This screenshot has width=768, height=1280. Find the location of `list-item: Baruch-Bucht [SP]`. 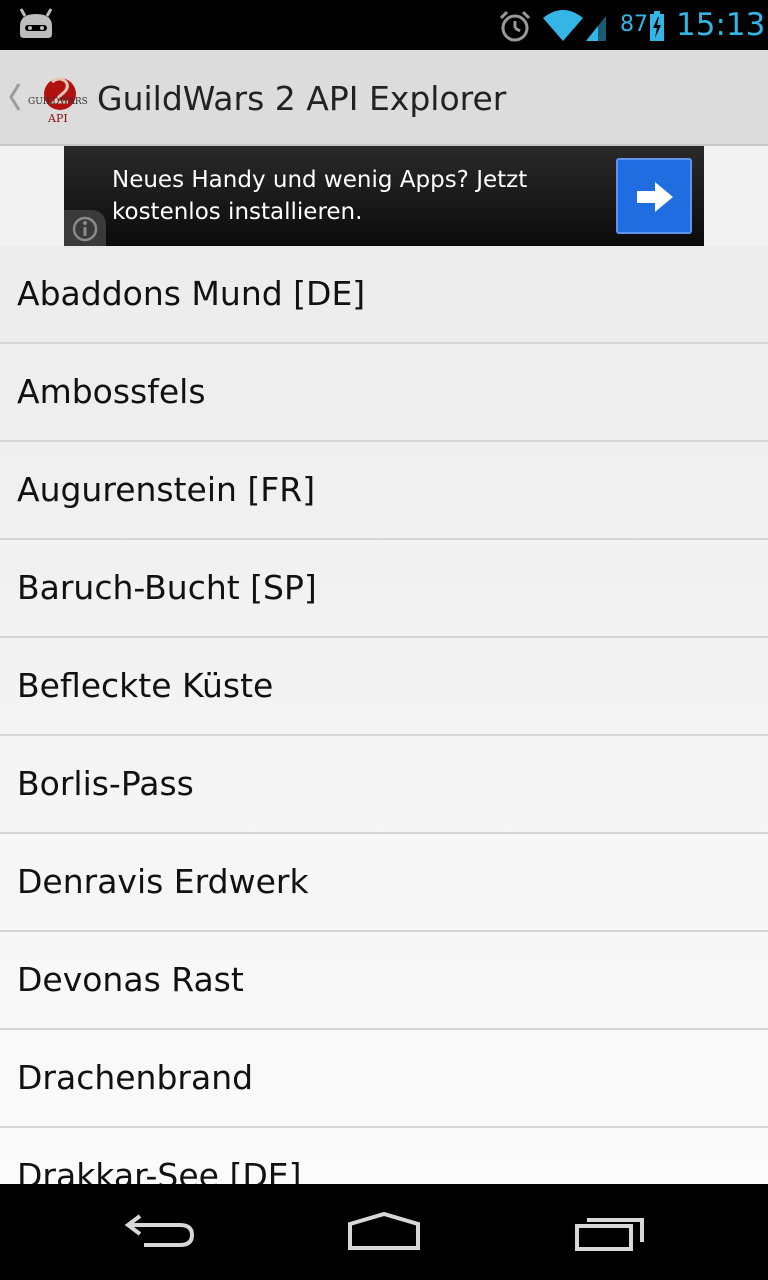

list-item: Baruch-Bucht [SP] is located at coordinates (384, 589).